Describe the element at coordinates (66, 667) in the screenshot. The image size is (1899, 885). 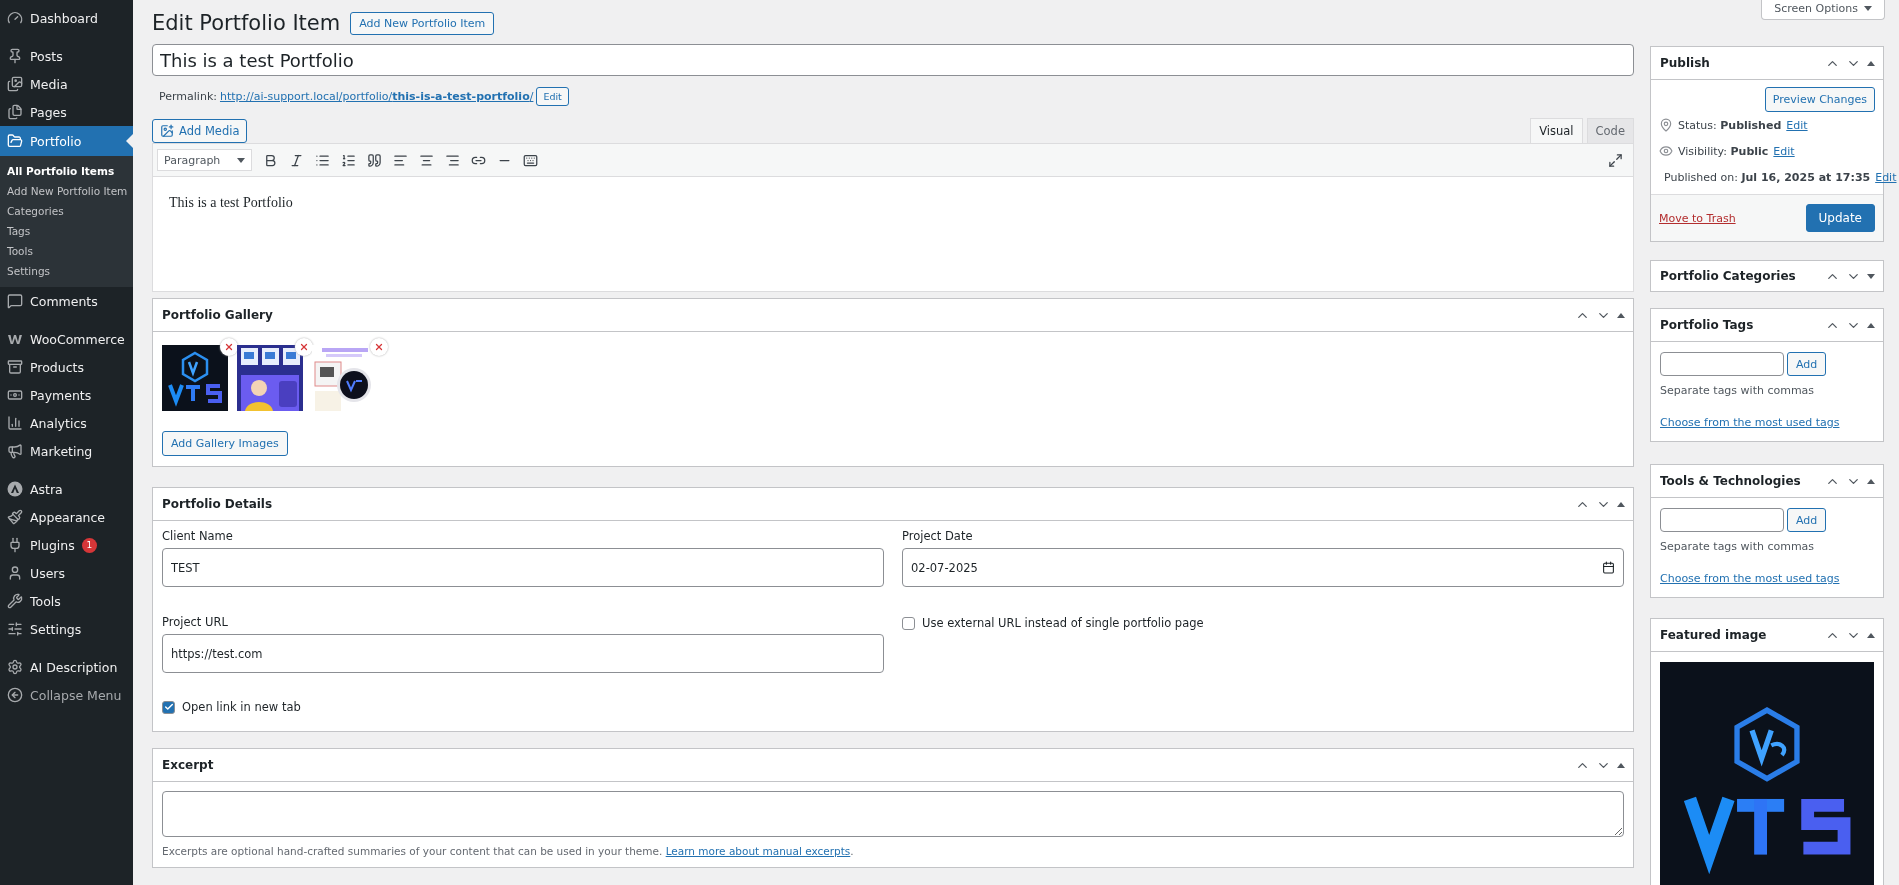
I see `menu-item: AI Description` at that location.